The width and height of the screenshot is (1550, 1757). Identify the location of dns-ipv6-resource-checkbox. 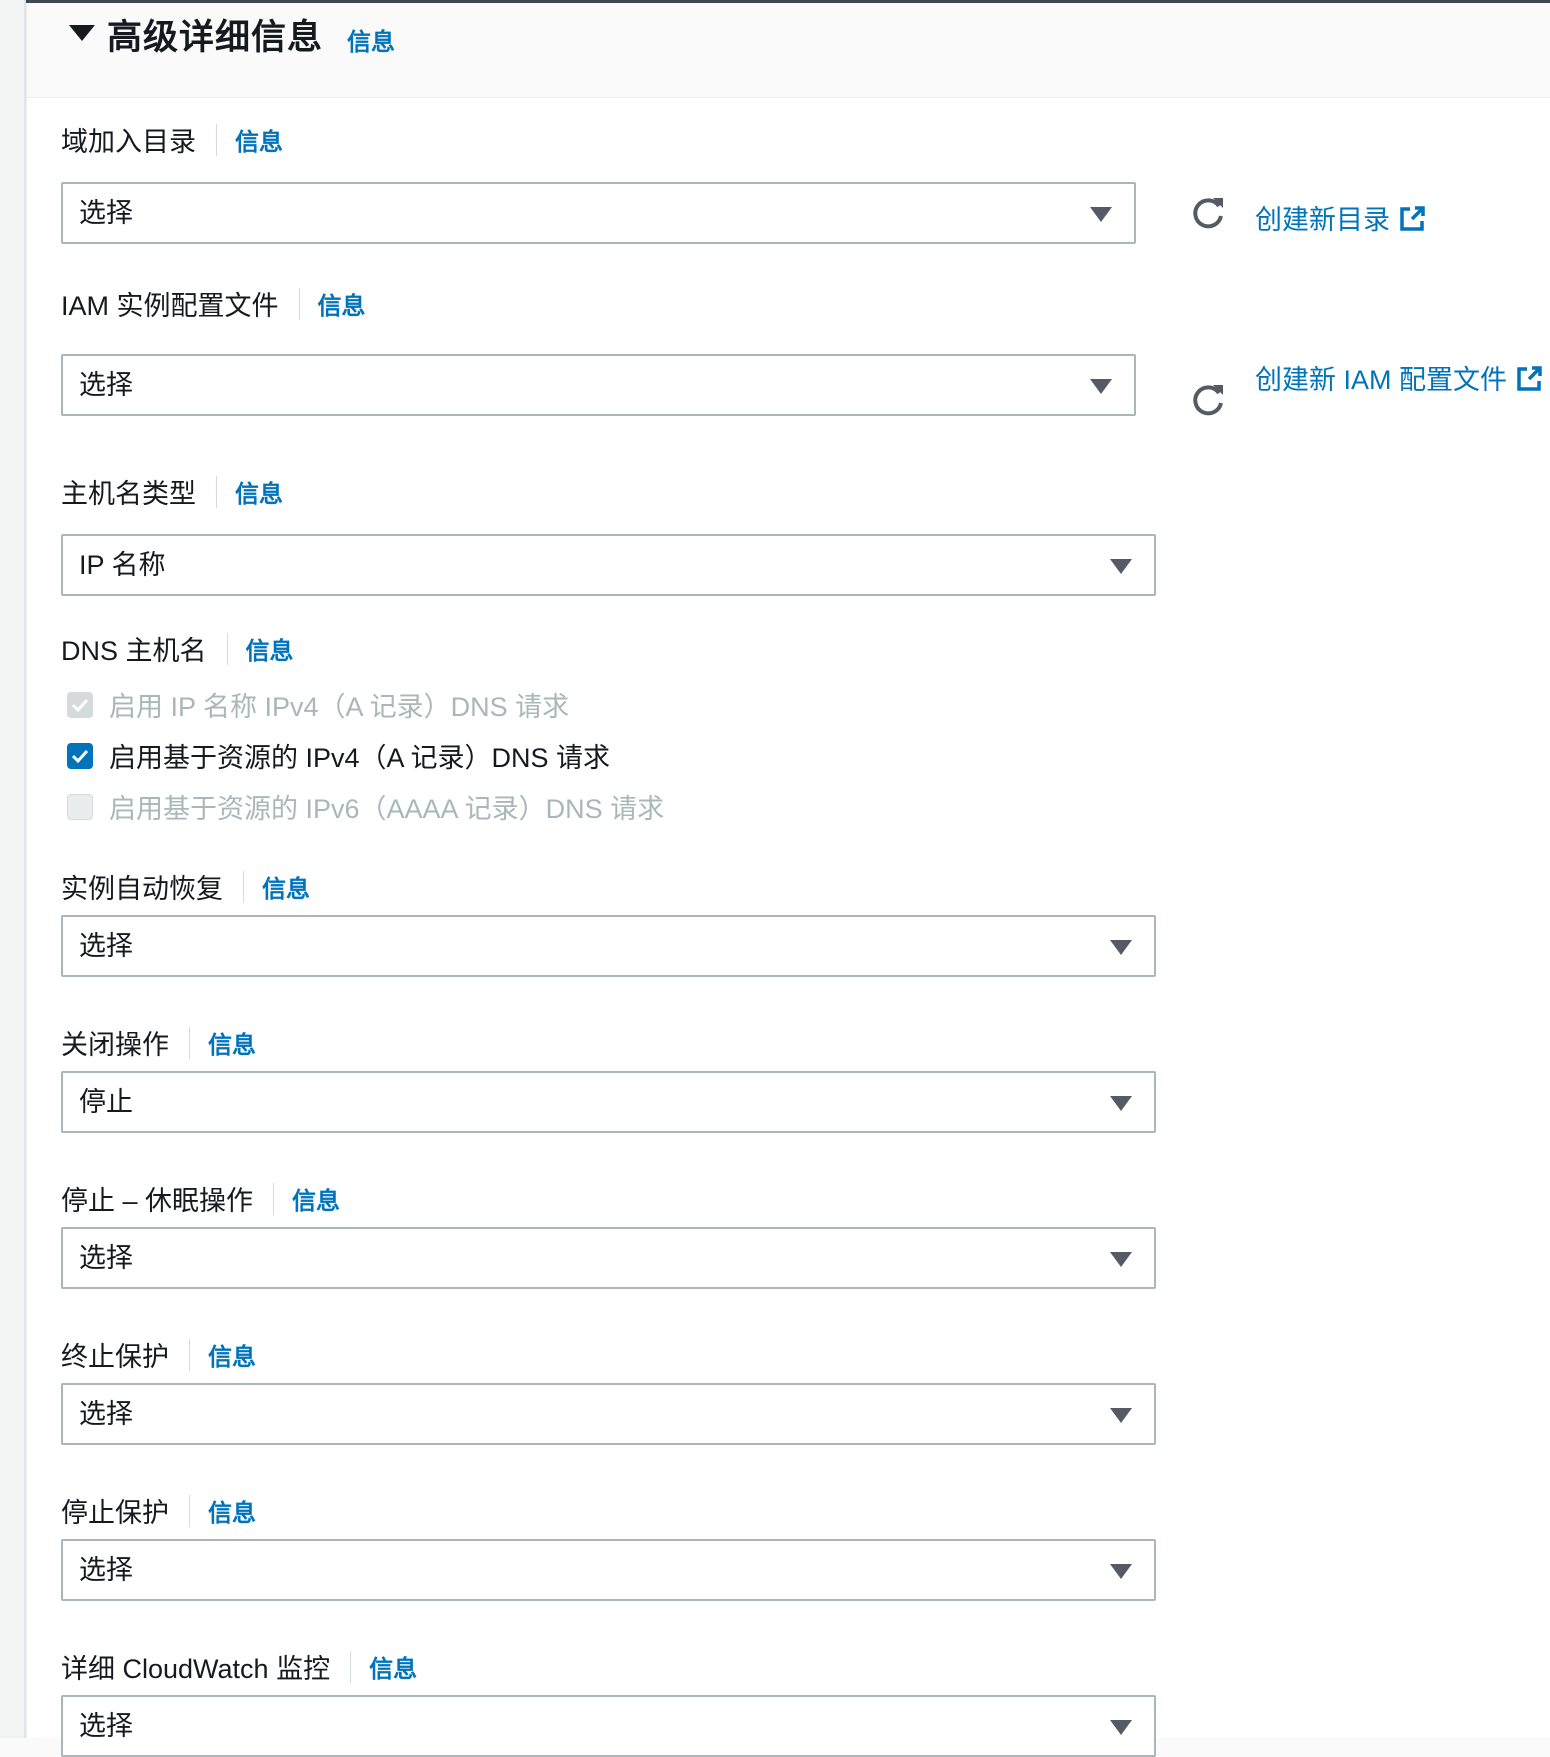
(80, 806).